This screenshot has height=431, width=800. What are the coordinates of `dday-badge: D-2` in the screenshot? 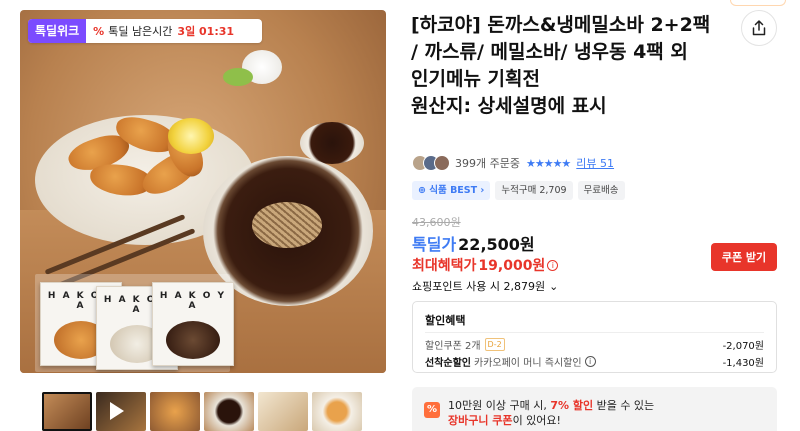 It's located at (494, 344).